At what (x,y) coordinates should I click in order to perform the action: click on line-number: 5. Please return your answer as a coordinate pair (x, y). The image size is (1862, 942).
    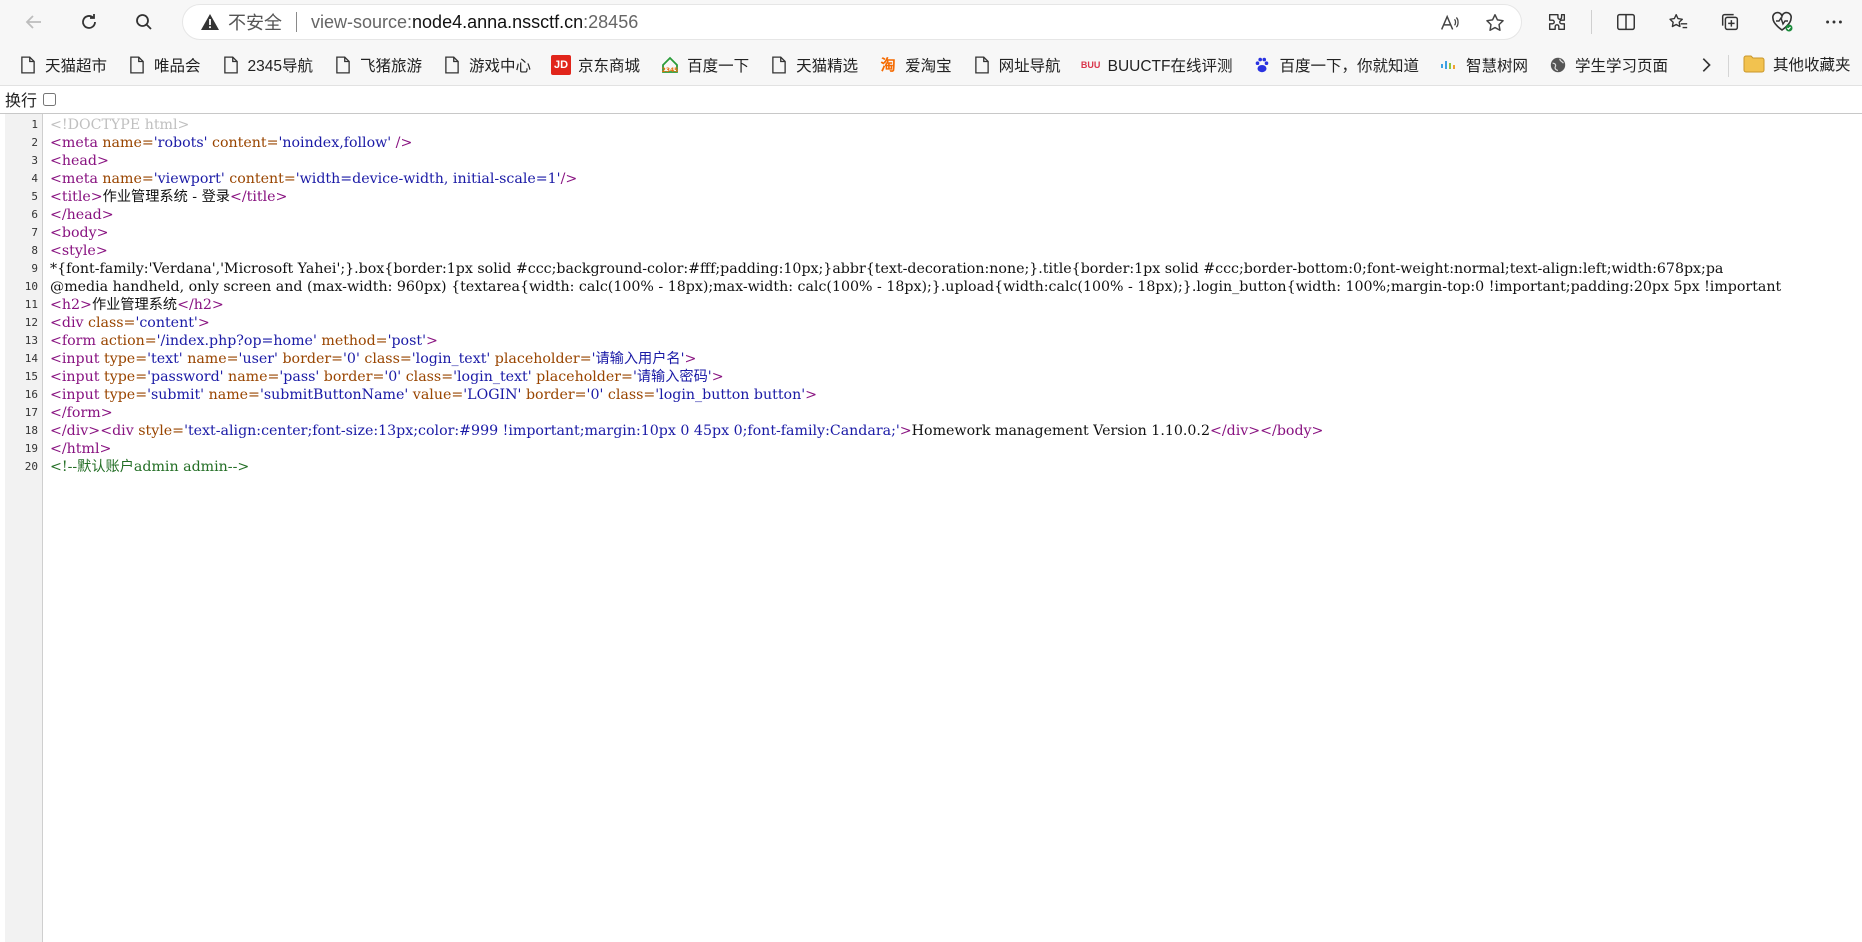
    Looking at the image, I should click on (34, 196).